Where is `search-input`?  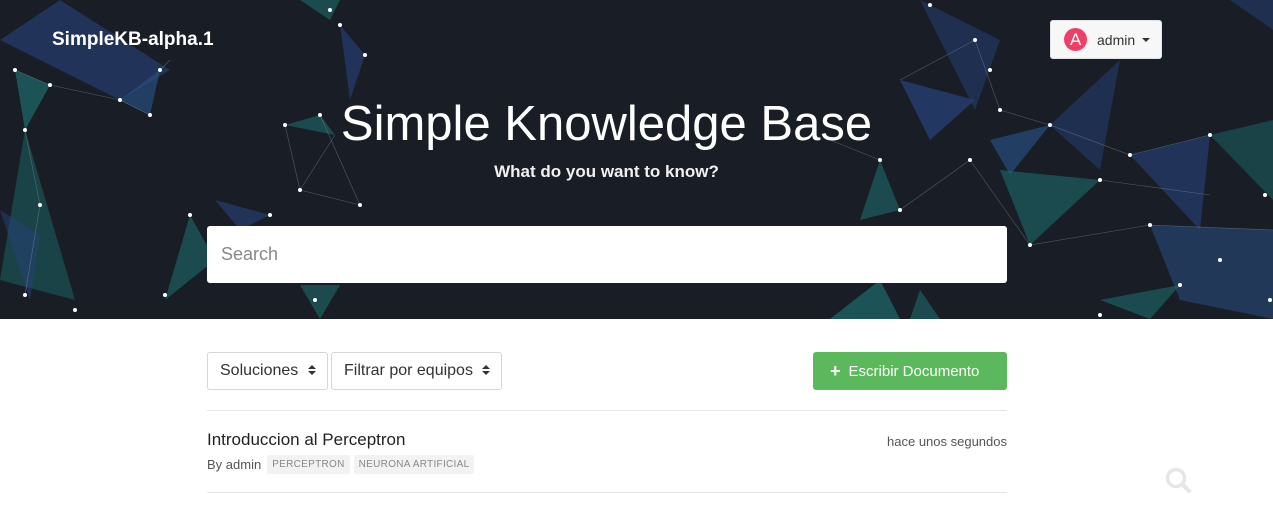
search-input is located at coordinates (577, 254).